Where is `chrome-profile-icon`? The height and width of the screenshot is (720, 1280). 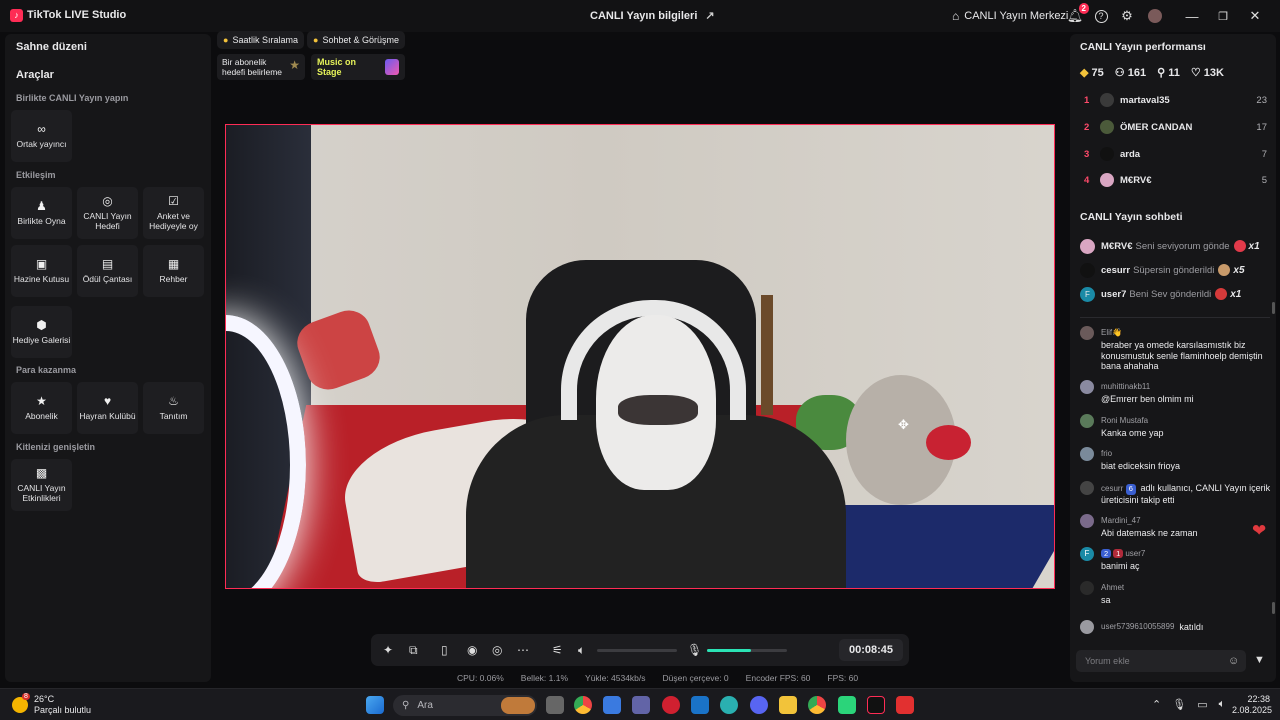 chrome-profile-icon is located at coordinates (817, 705).